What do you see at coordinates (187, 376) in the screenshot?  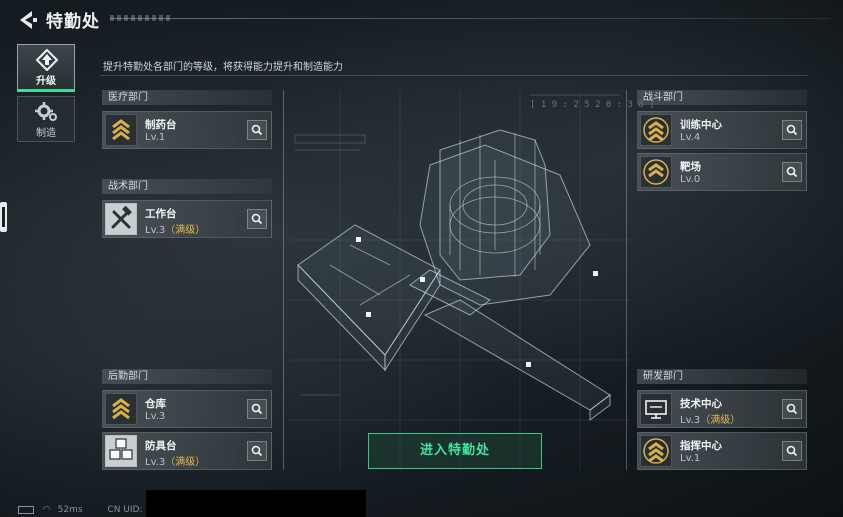 I see `section-title-logistics: 后勤部门` at bounding box center [187, 376].